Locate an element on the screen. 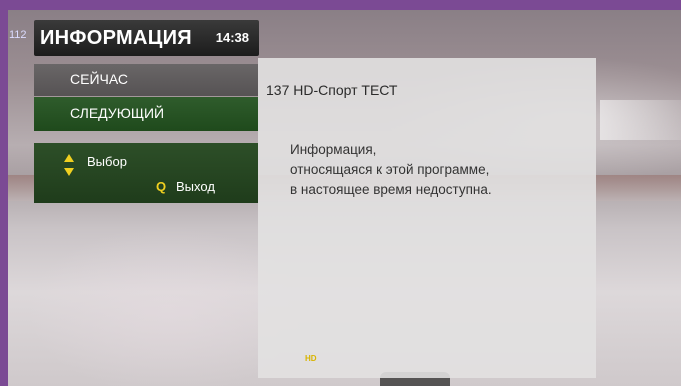  menu-item-next: СЛЕДУЮЩИЙ is located at coordinates (146, 114).